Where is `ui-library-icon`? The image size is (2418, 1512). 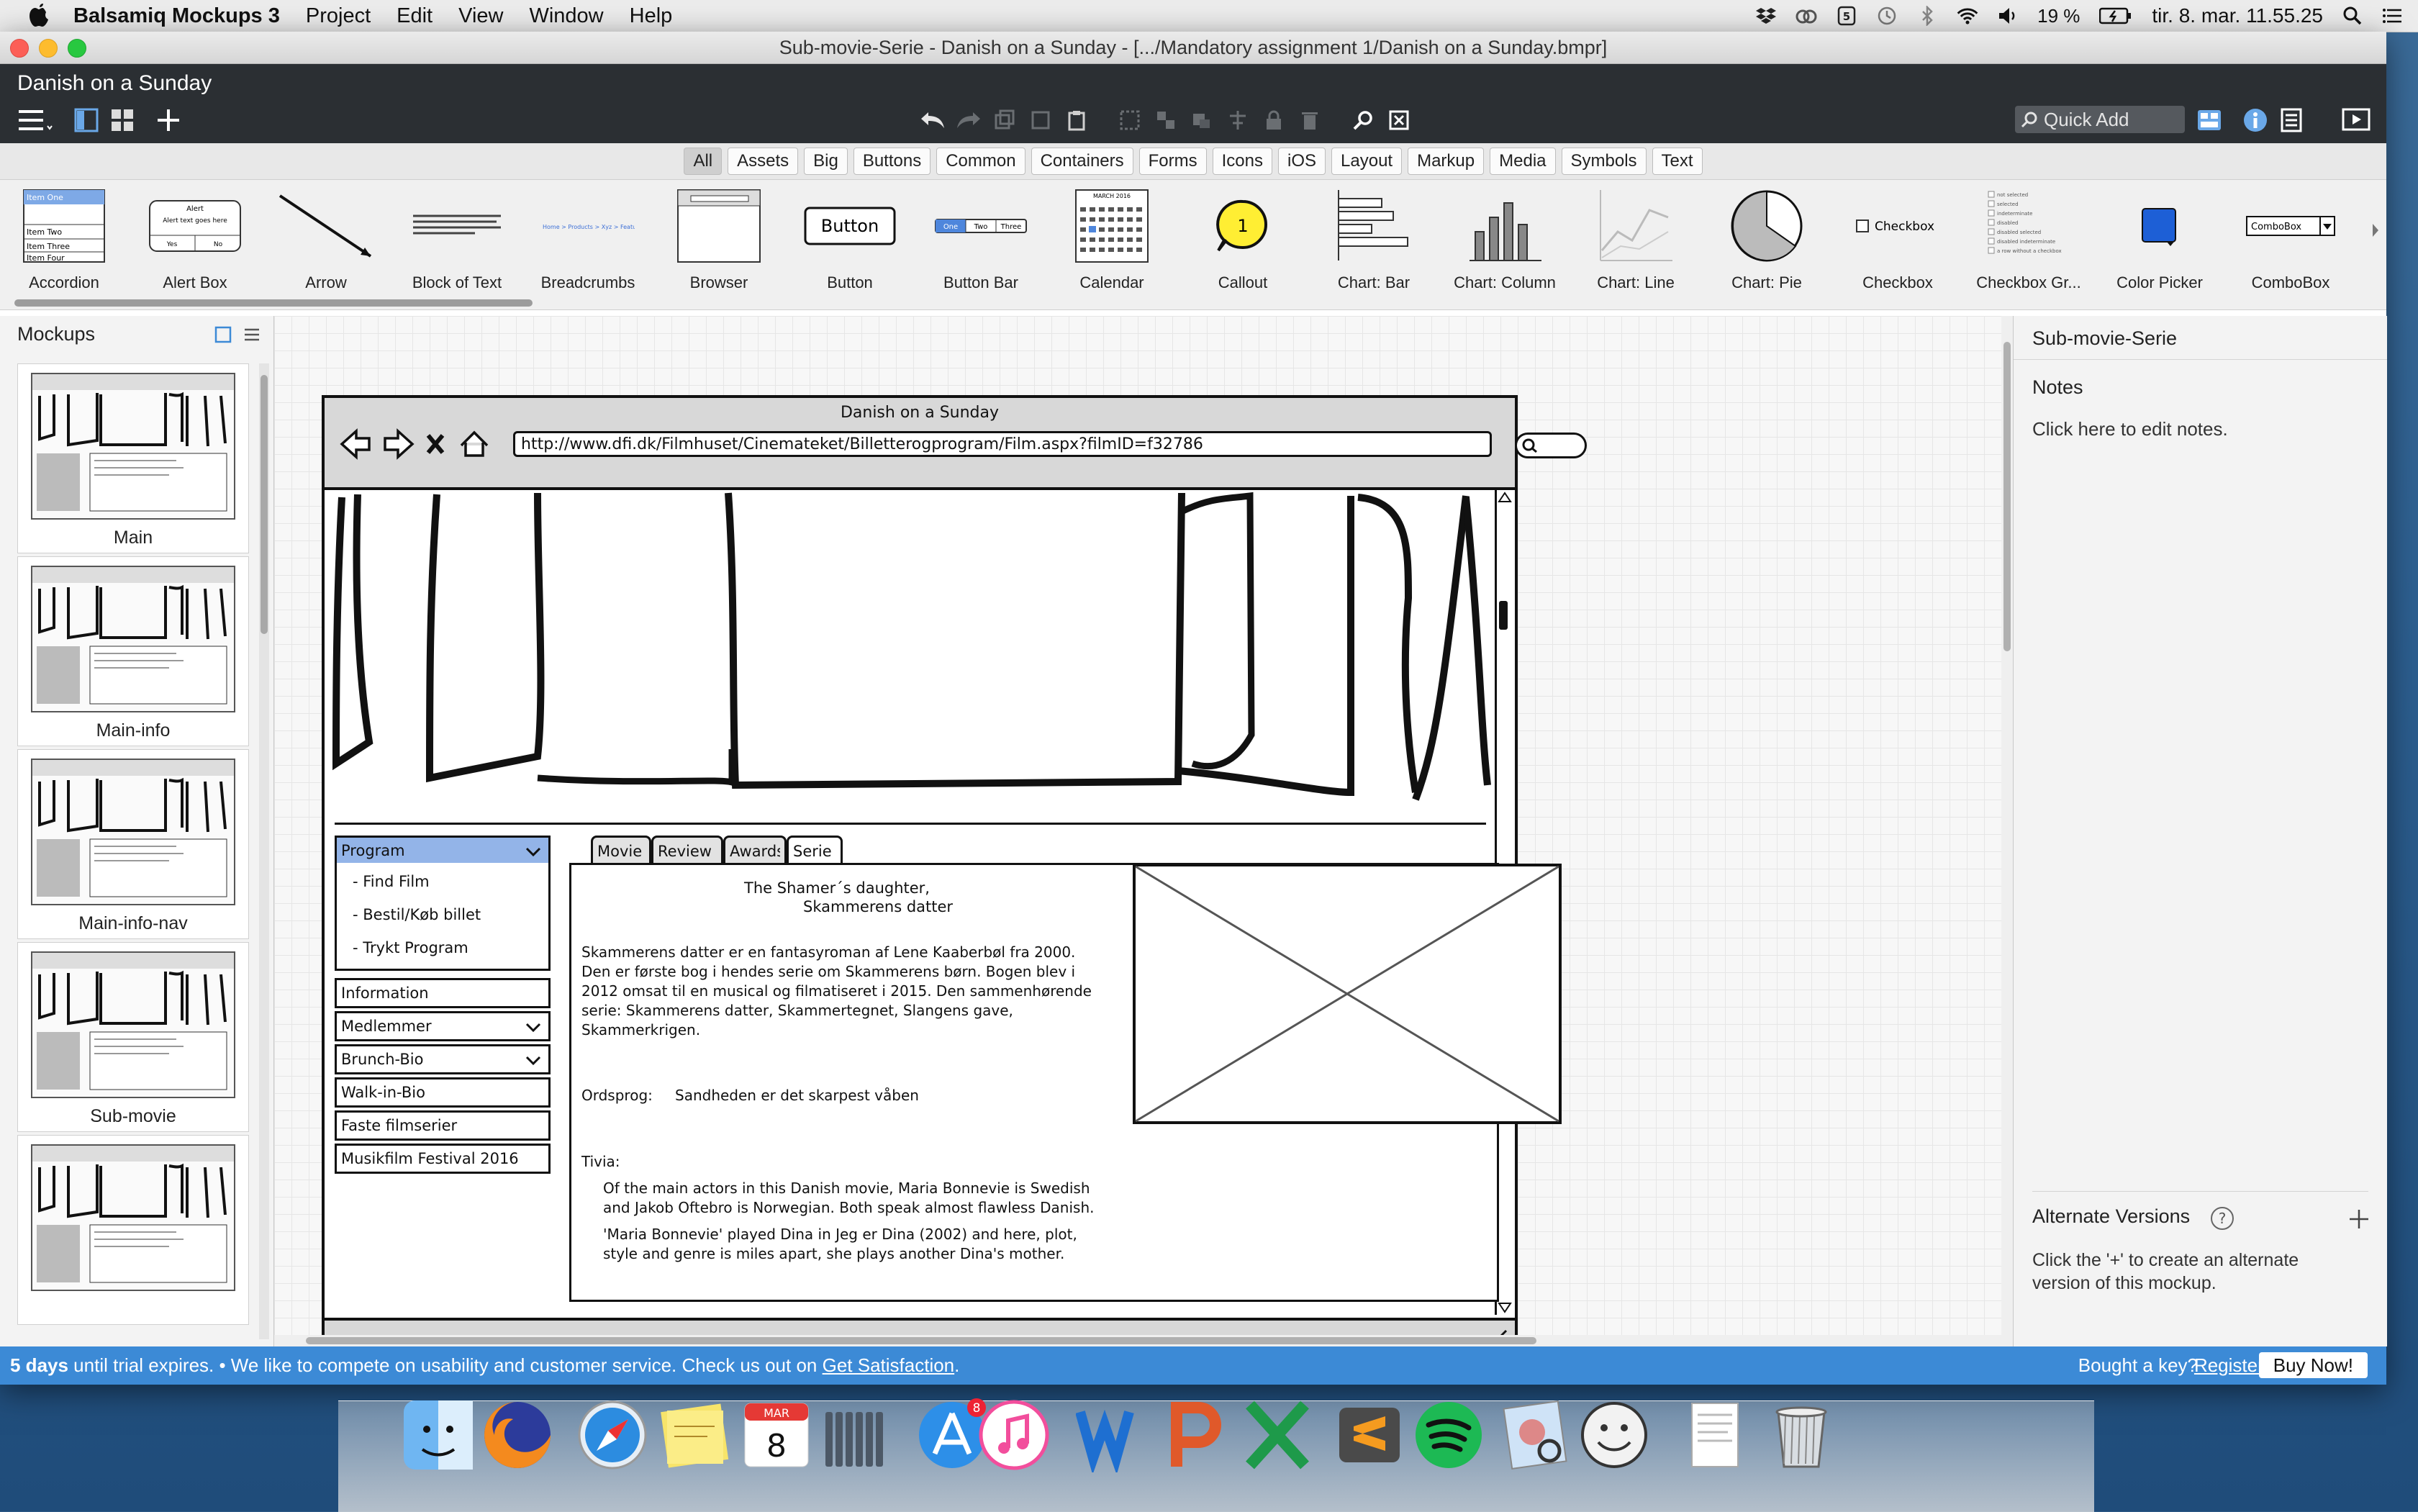 ui-library-icon is located at coordinates (2209, 121).